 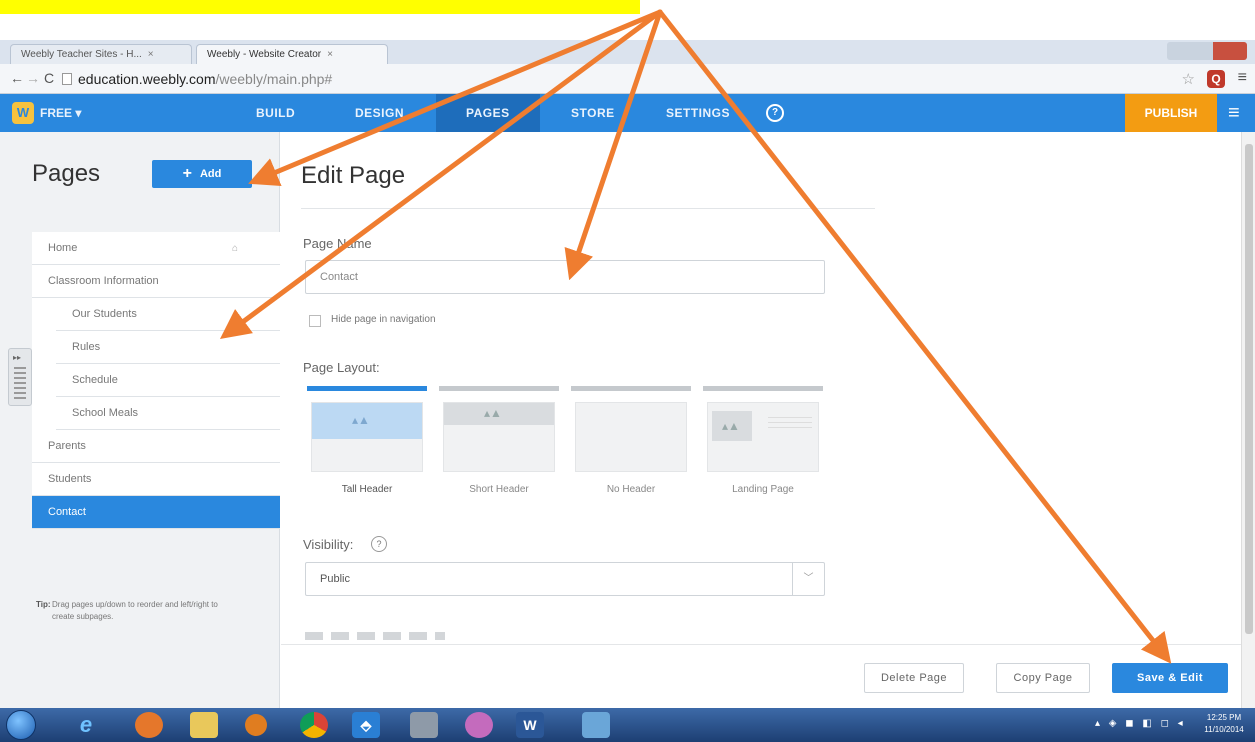 I want to click on browser-menu-icon: ≡, so click(x=1242, y=78).